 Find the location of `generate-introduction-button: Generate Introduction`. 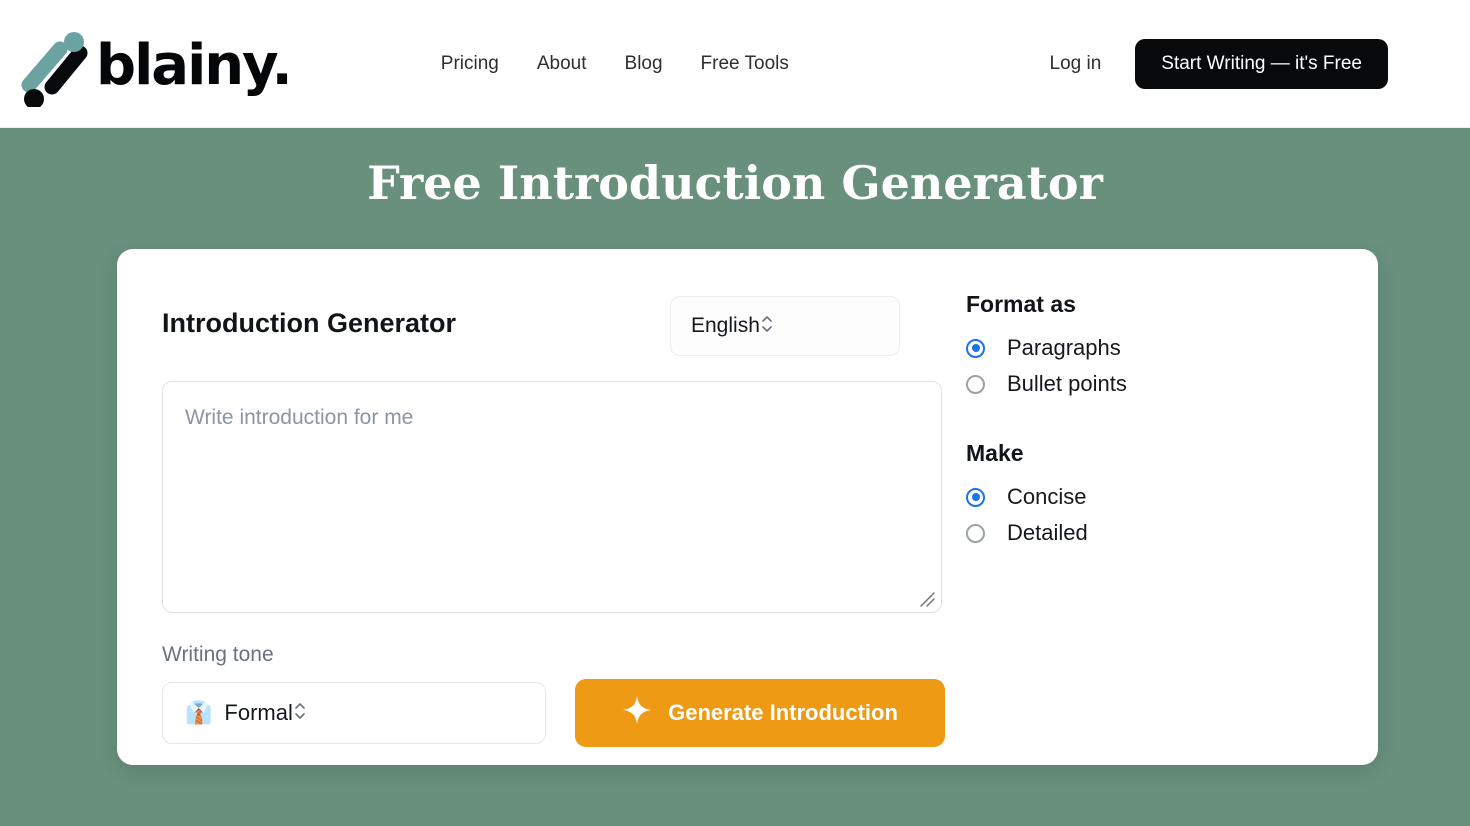

generate-introduction-button: Generate Introduction is located at coordinates (760, 713).